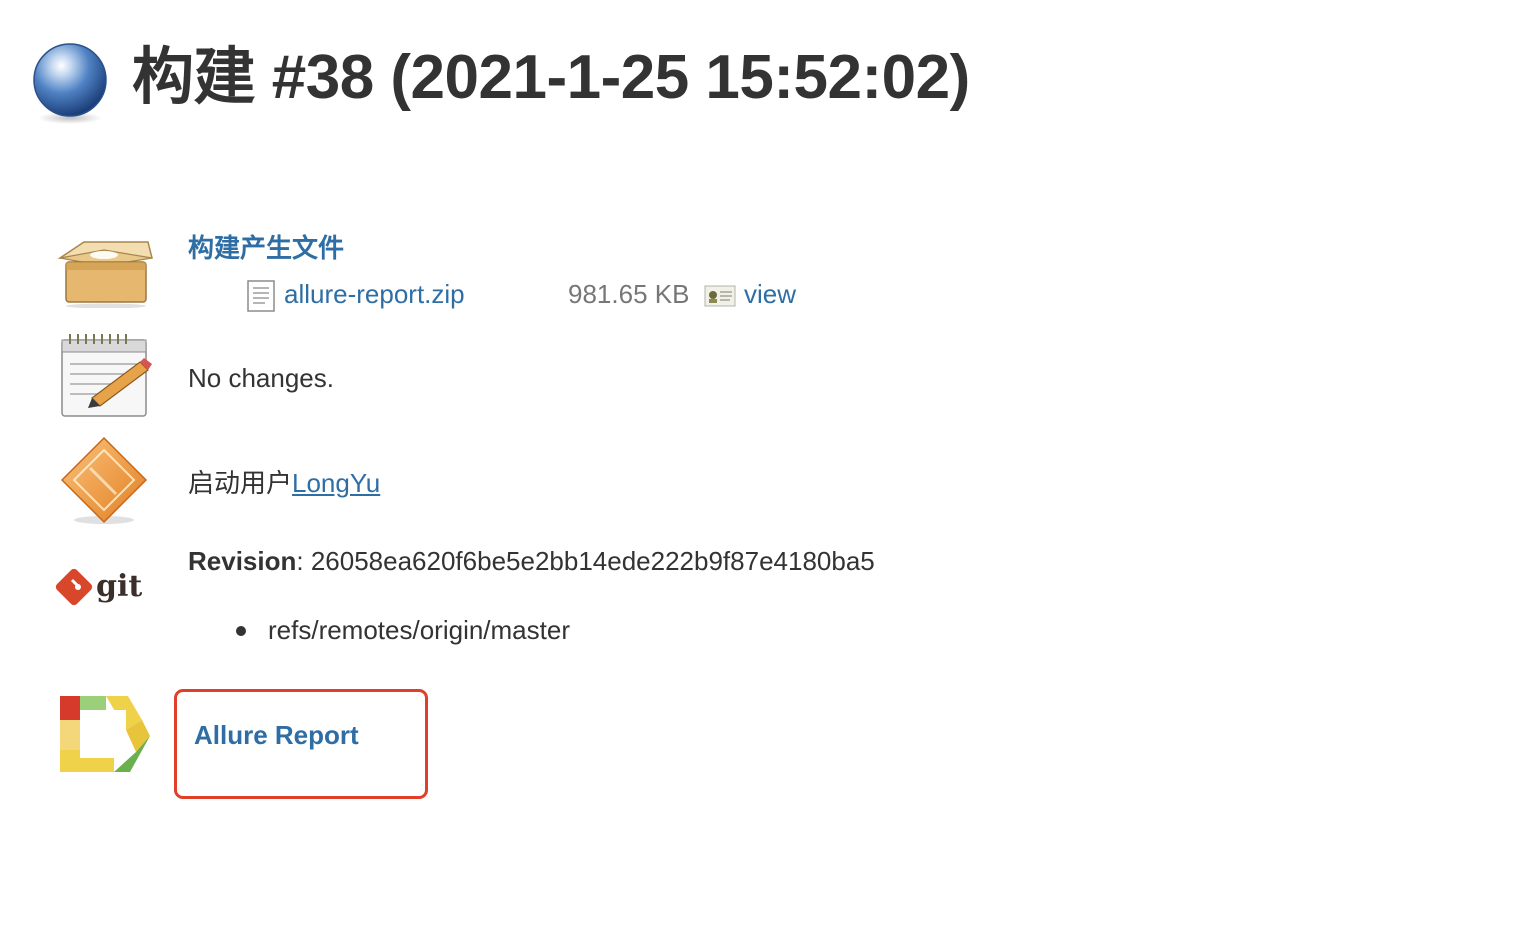  I want to click on page-title: 构建 #38 (2021-1-25 15:52:02), so click(551, 77).